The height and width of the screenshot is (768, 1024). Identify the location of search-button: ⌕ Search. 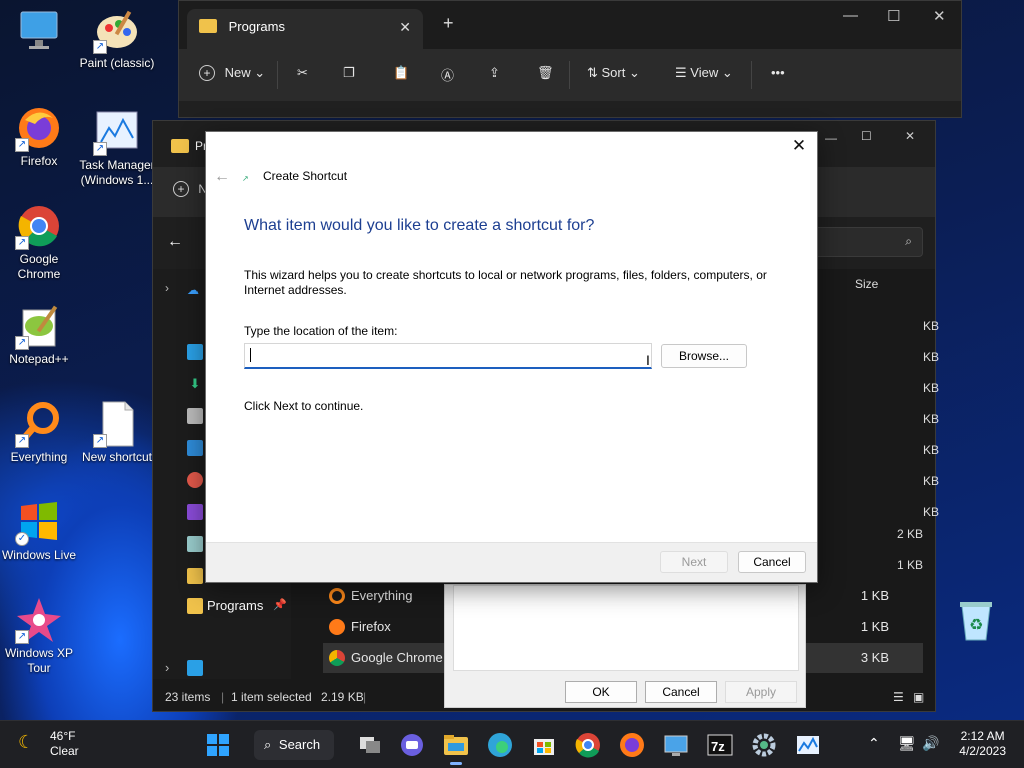
(294, 745).